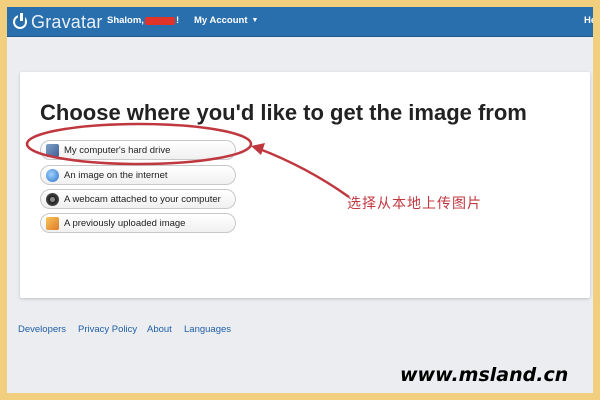 This screenshot has height=400, width=600. What do you see at coordinates (484, 375) in the screenshot?
I see `site-watermark: www.msland.cn` at bounding box center [484, 375].